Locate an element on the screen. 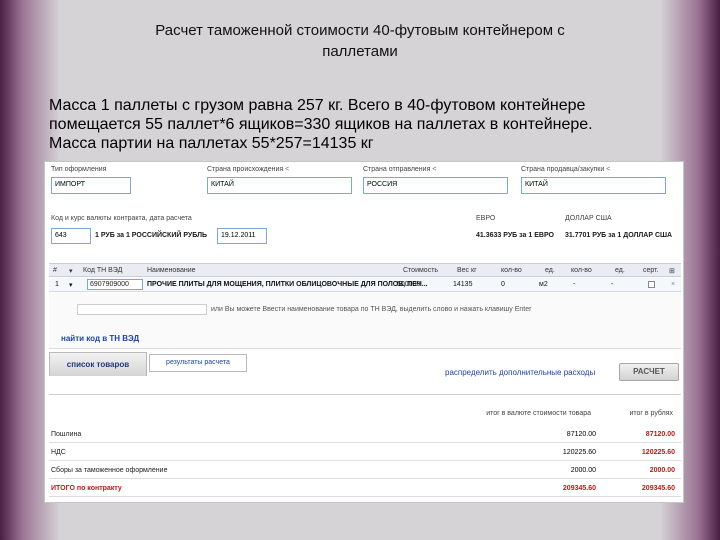  col-name: Наименование is located at coordinates (171, 270).